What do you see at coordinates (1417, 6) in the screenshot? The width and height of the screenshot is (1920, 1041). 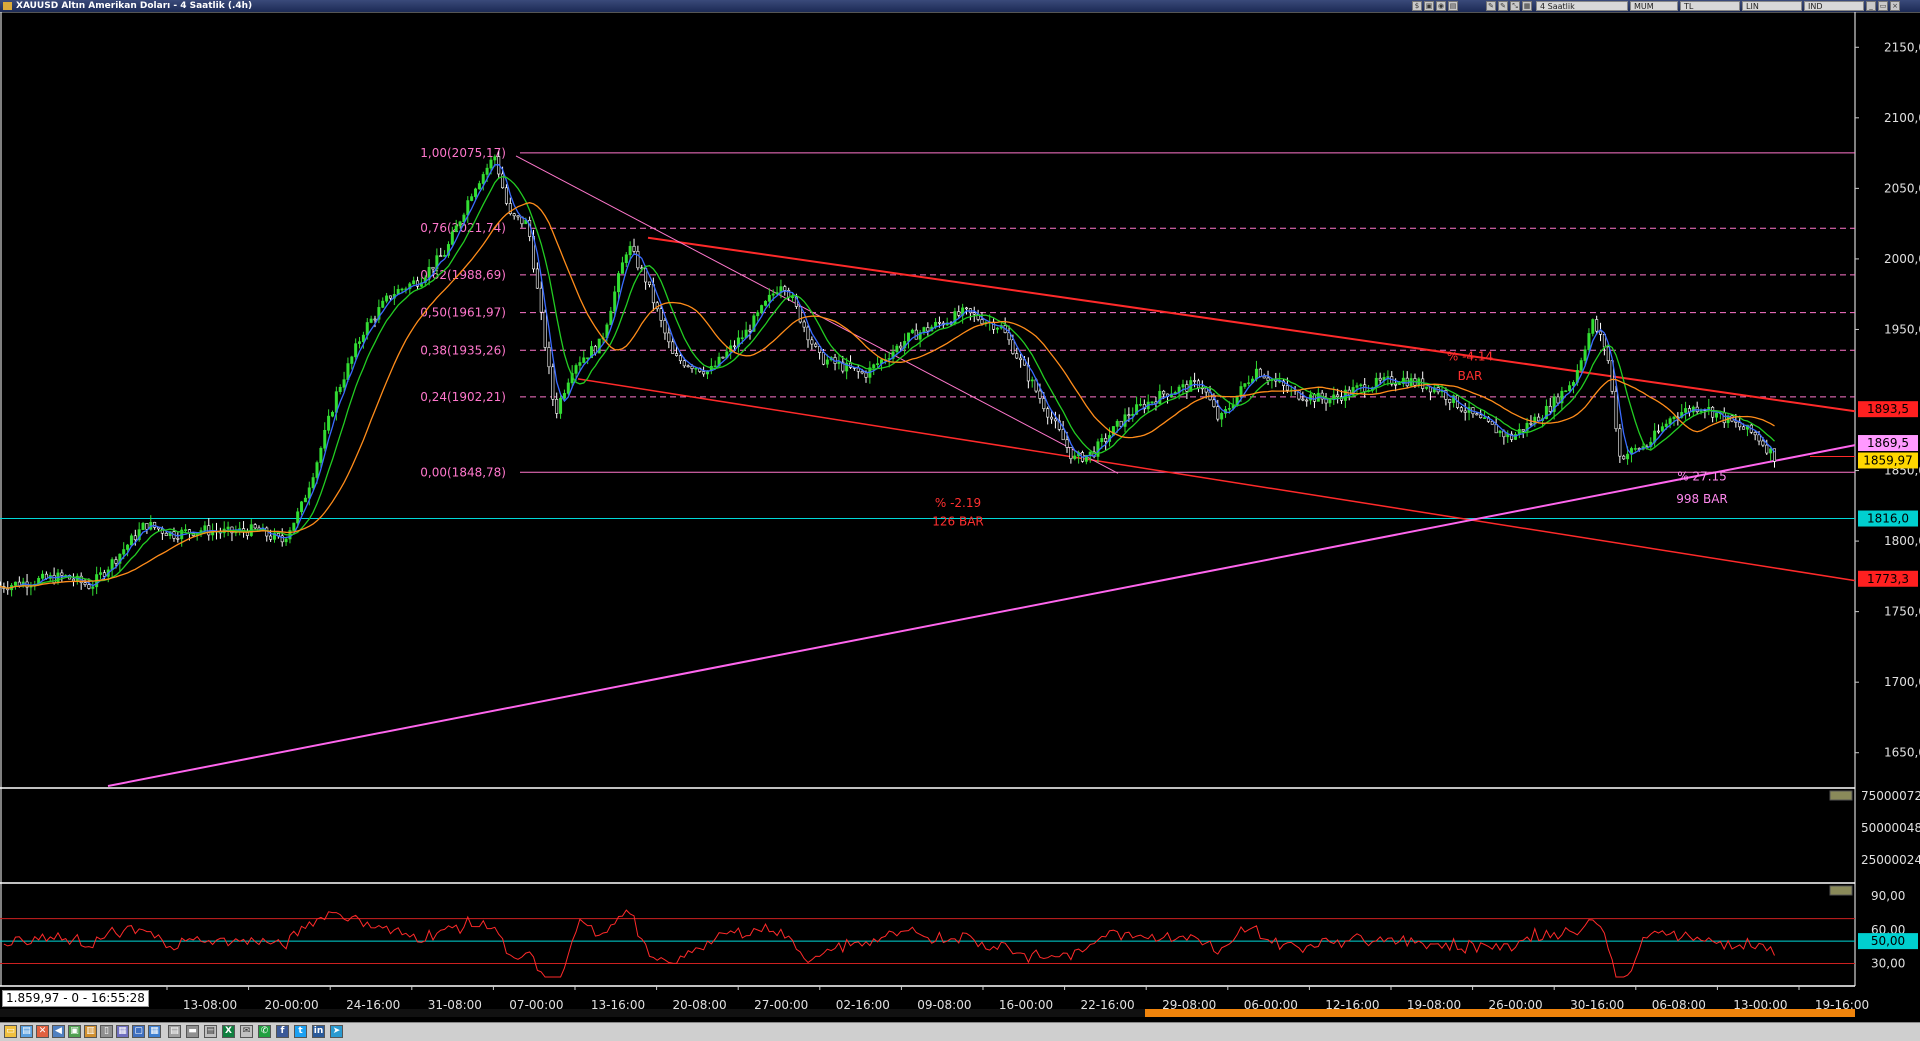 I see `toolbar-icon: $` at bounding box center [1417, 6].